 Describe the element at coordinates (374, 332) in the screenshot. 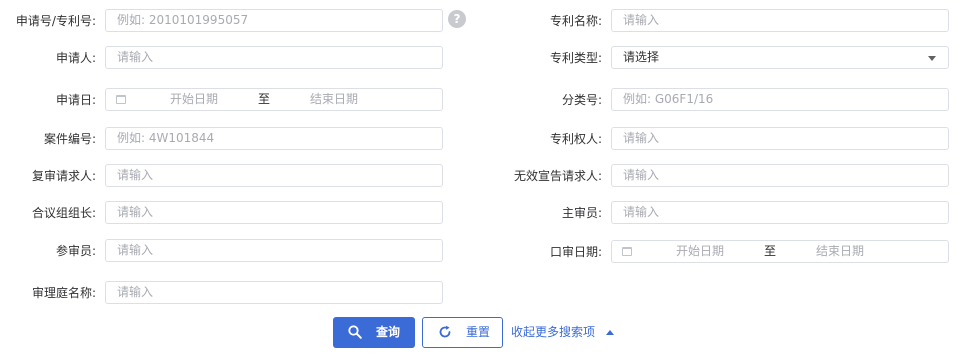

I see `search-button: 查询` at that location.